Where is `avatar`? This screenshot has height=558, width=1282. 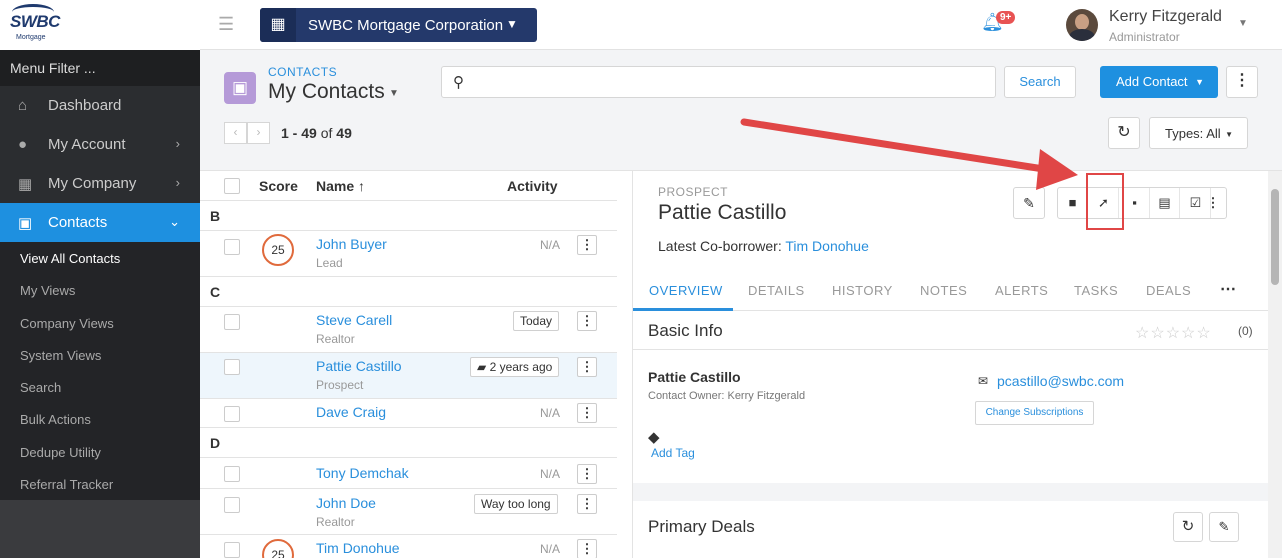 avatar is located at coordinates (1082, 25).